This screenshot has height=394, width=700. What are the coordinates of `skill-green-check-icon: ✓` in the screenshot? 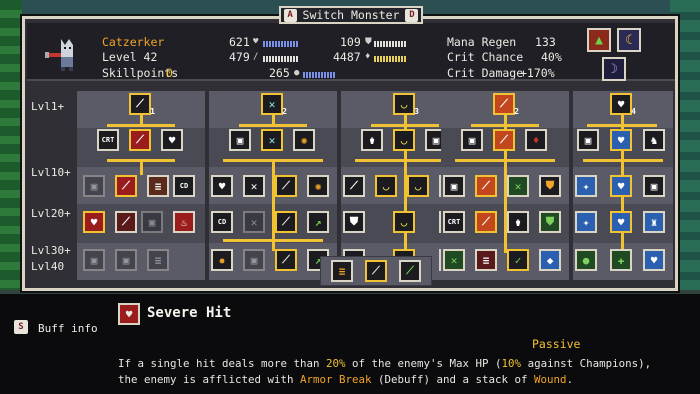 It's located at (518, 260).